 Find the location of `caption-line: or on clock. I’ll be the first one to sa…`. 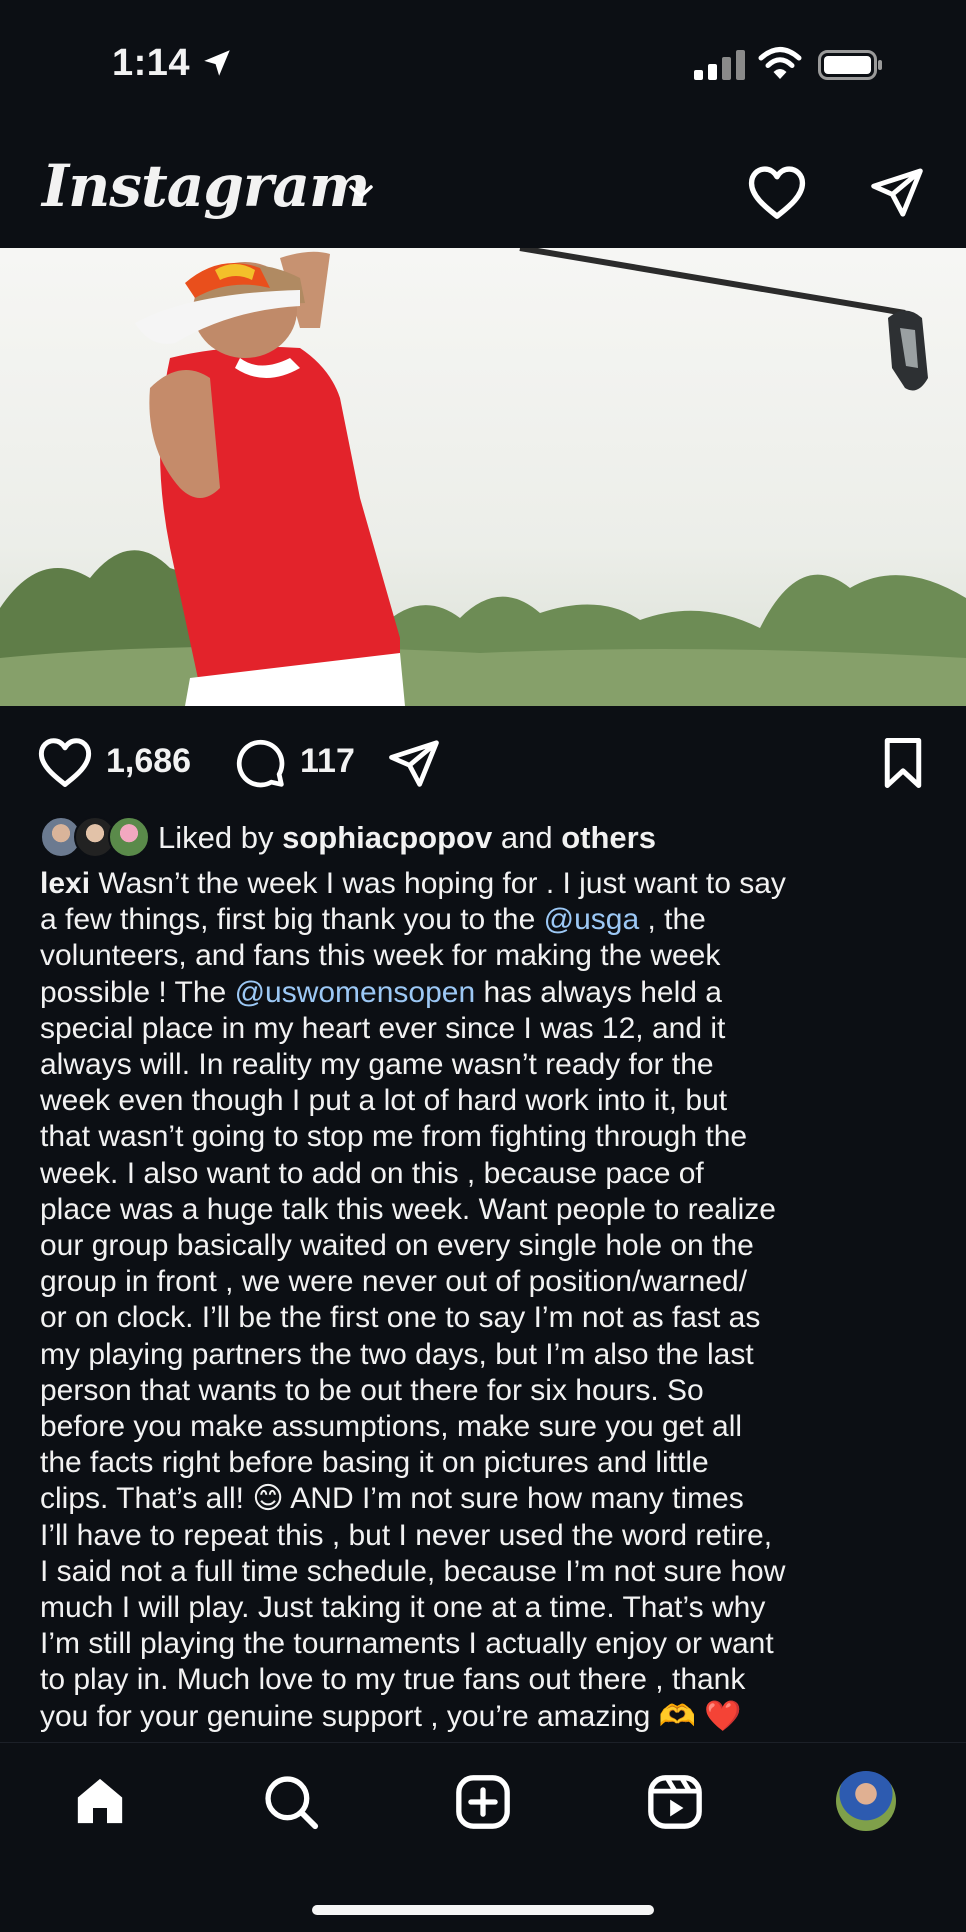

caption-line: or on clock. I’ll be the first one to sa… is located at coordinates (400, 1318).